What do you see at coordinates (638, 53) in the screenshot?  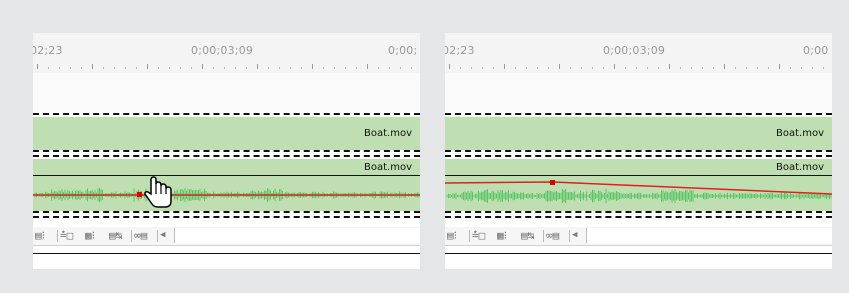 I see `time-ruler: 02;23 0;00;03;09 0;00` at bounding box center [638, 53].